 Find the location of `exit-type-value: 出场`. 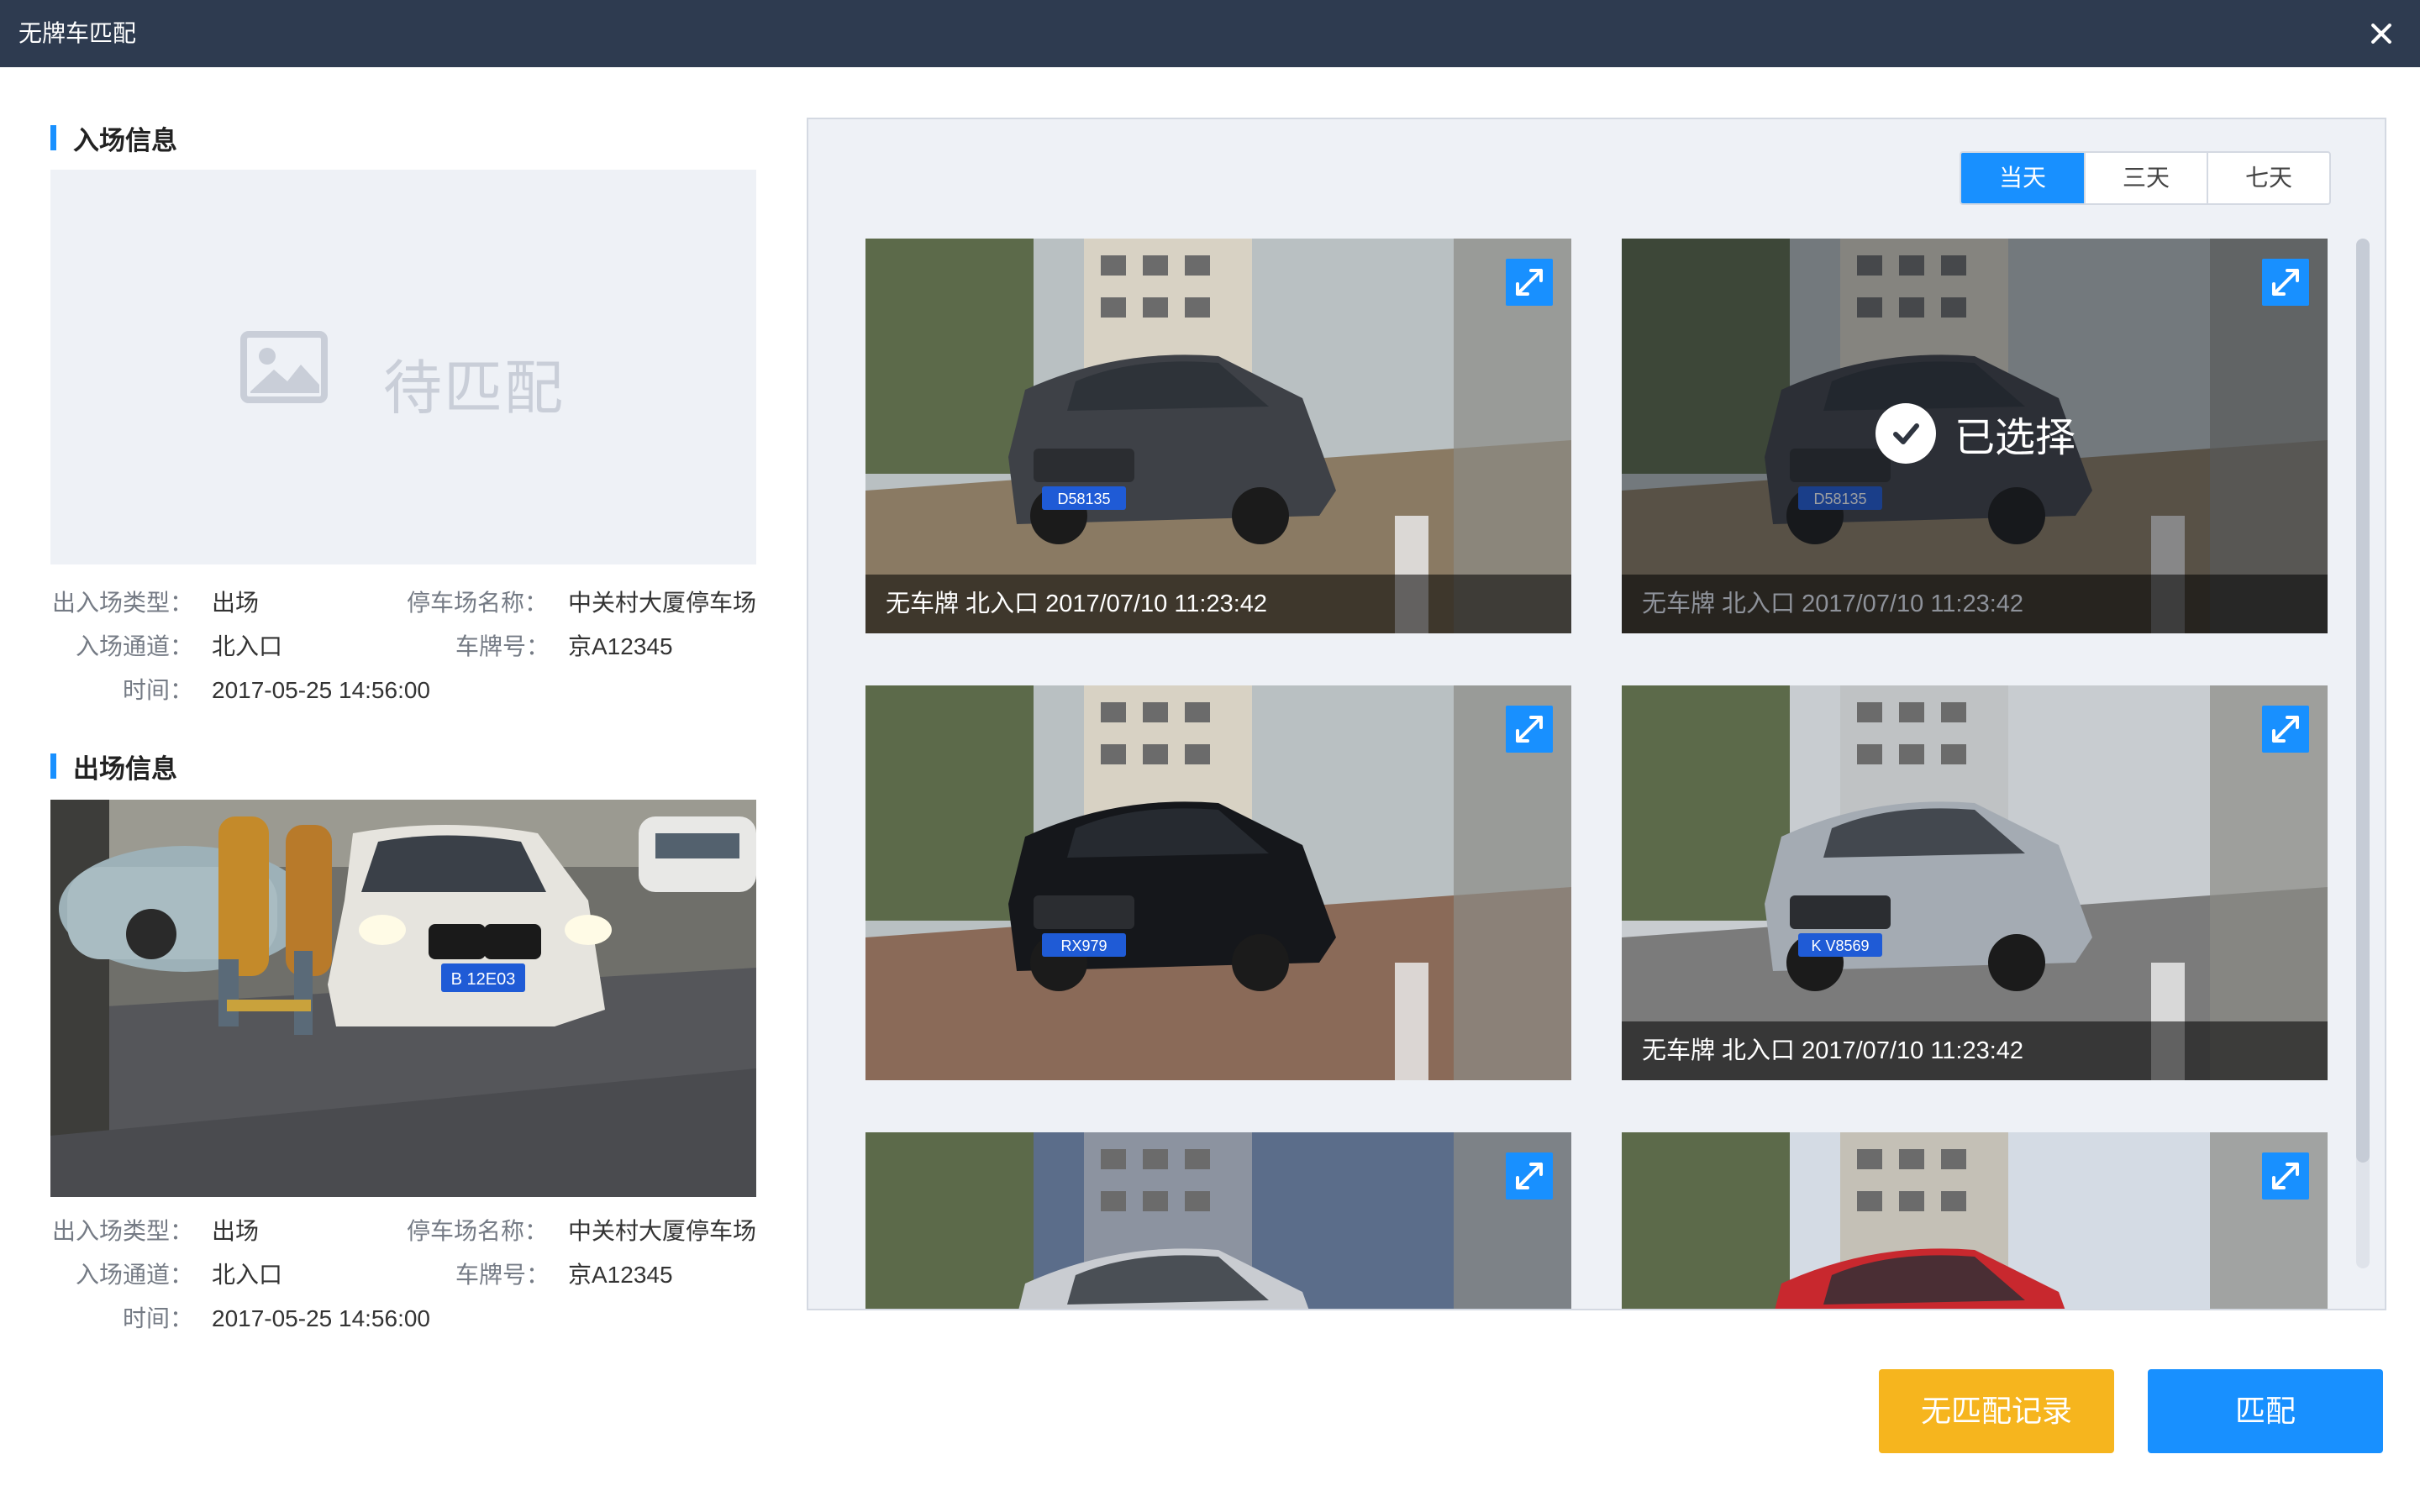

exit-type-value: 出场 is located at coordinates (236, 1231).